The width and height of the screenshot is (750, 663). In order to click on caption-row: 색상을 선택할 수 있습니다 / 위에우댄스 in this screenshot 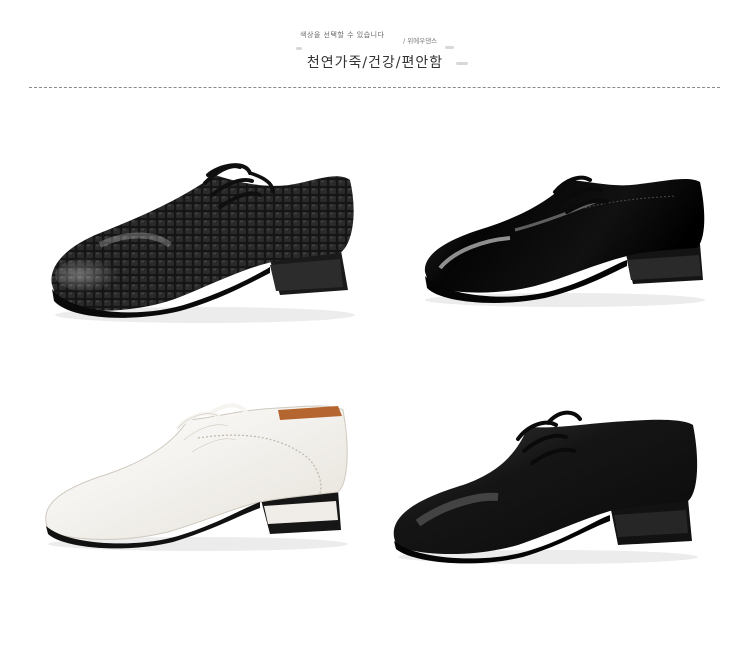, I will do `click(375, 37)`.